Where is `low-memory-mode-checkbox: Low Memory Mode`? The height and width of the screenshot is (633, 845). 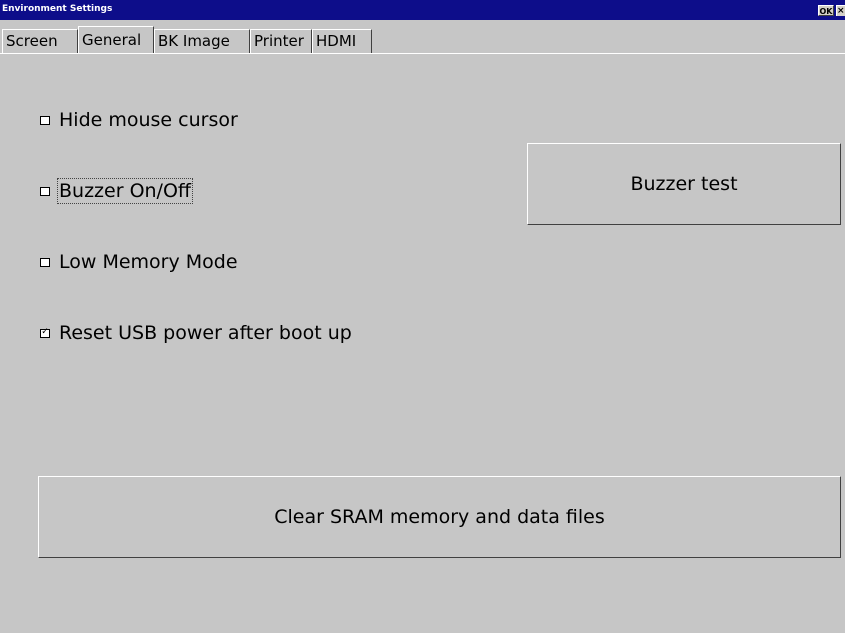
low-memory-mode-checkbox: Low Memory Mode is located at coordinates (139, 262).